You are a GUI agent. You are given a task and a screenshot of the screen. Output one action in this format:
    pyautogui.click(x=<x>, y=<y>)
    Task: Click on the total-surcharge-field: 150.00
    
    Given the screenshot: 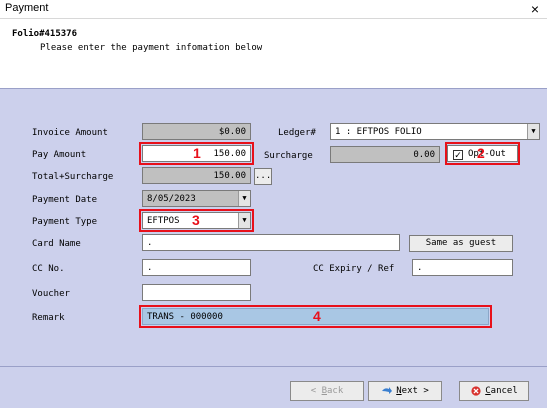 What is the action you would take?
    pyautogui.click(x=196, y=175)
    